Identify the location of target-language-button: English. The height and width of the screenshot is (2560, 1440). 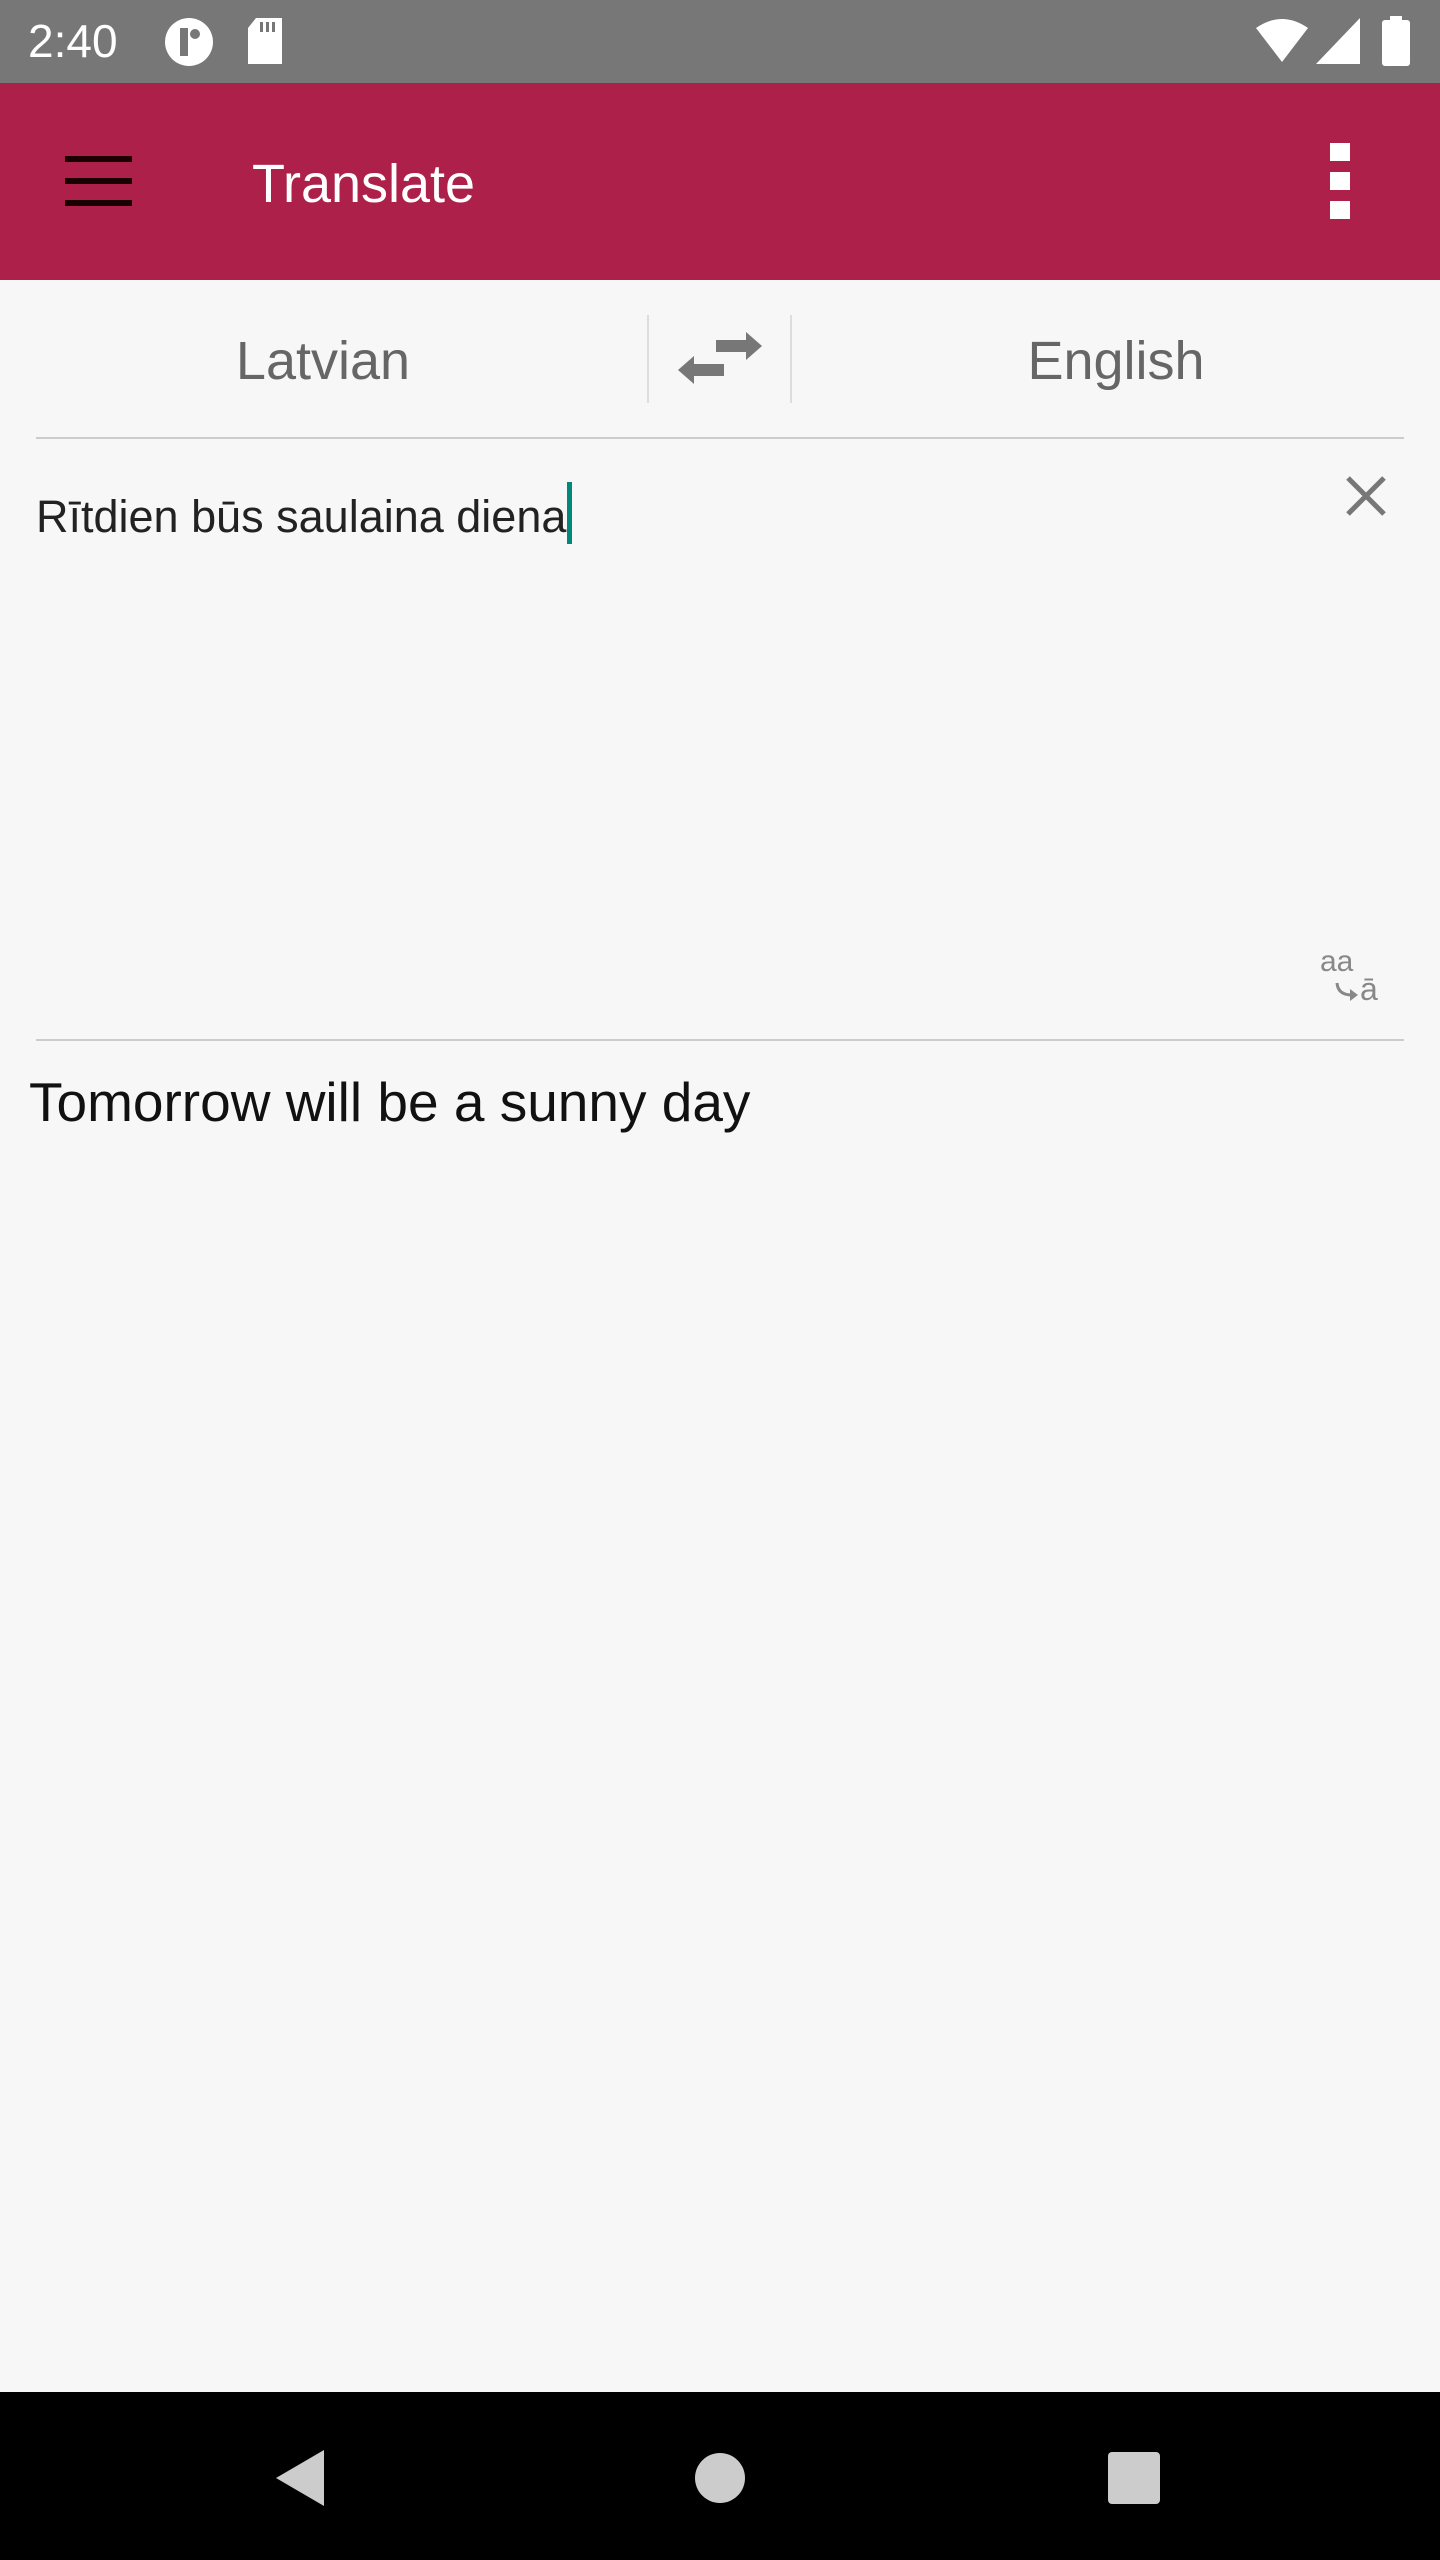
(1115, 361).